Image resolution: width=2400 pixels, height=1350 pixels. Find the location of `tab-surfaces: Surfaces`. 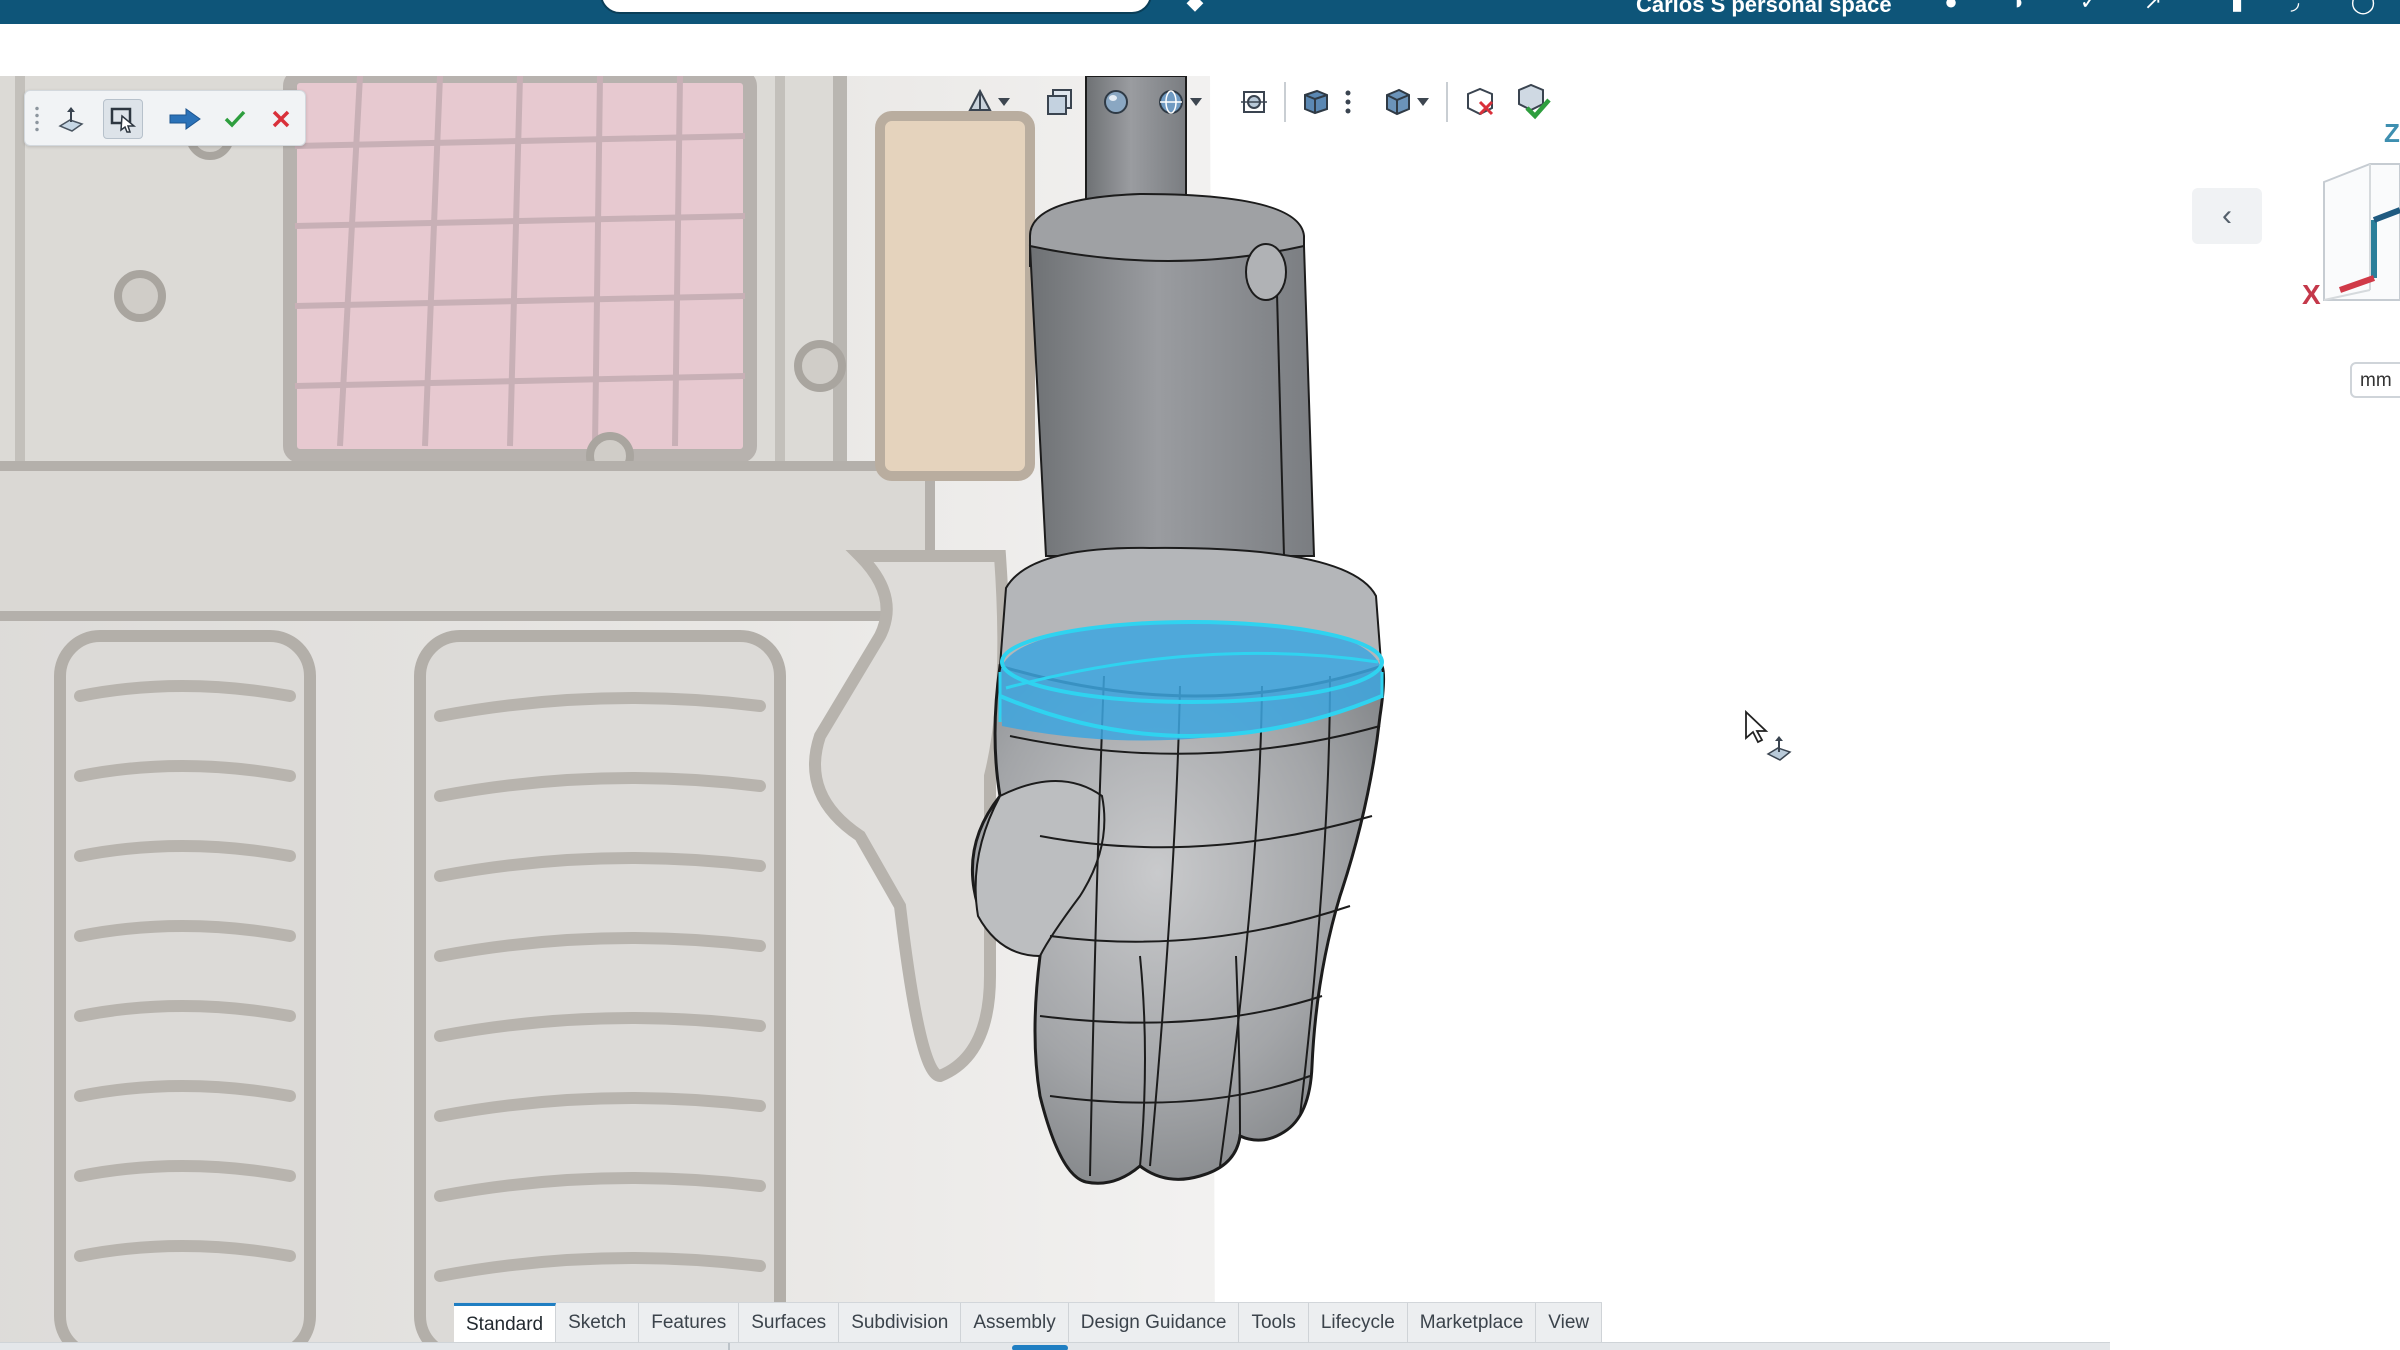

tab-surfaces: Surfaces is located at coordinates (789, 1323).